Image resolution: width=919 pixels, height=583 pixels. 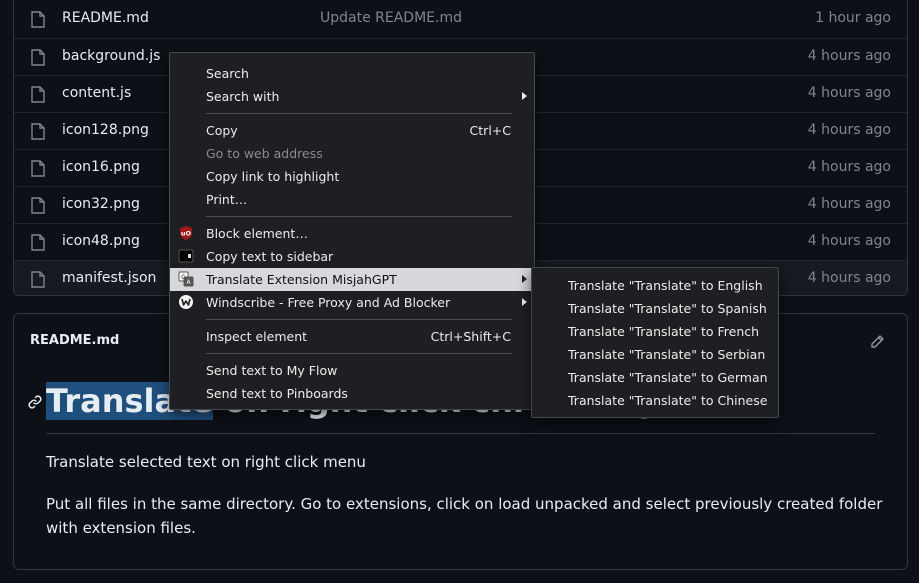 I want to click on shortcut-label: Ctrl+Shift+C, so click(x=470, y=336).